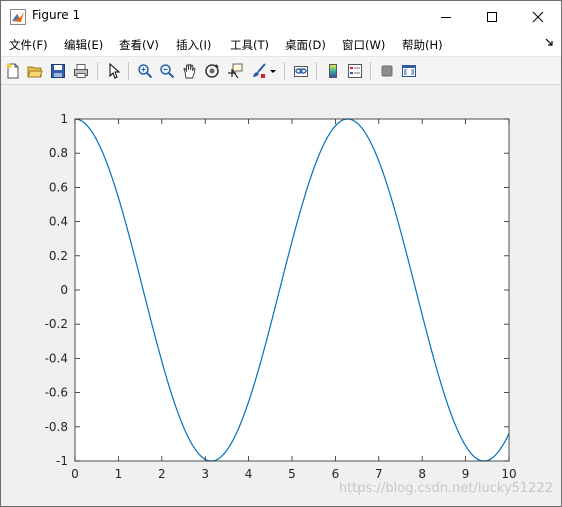 Image resolution: width=562 pixels, height=507 pixels. I want to click on menu-edit: 编辑(E), so click(83, 45).